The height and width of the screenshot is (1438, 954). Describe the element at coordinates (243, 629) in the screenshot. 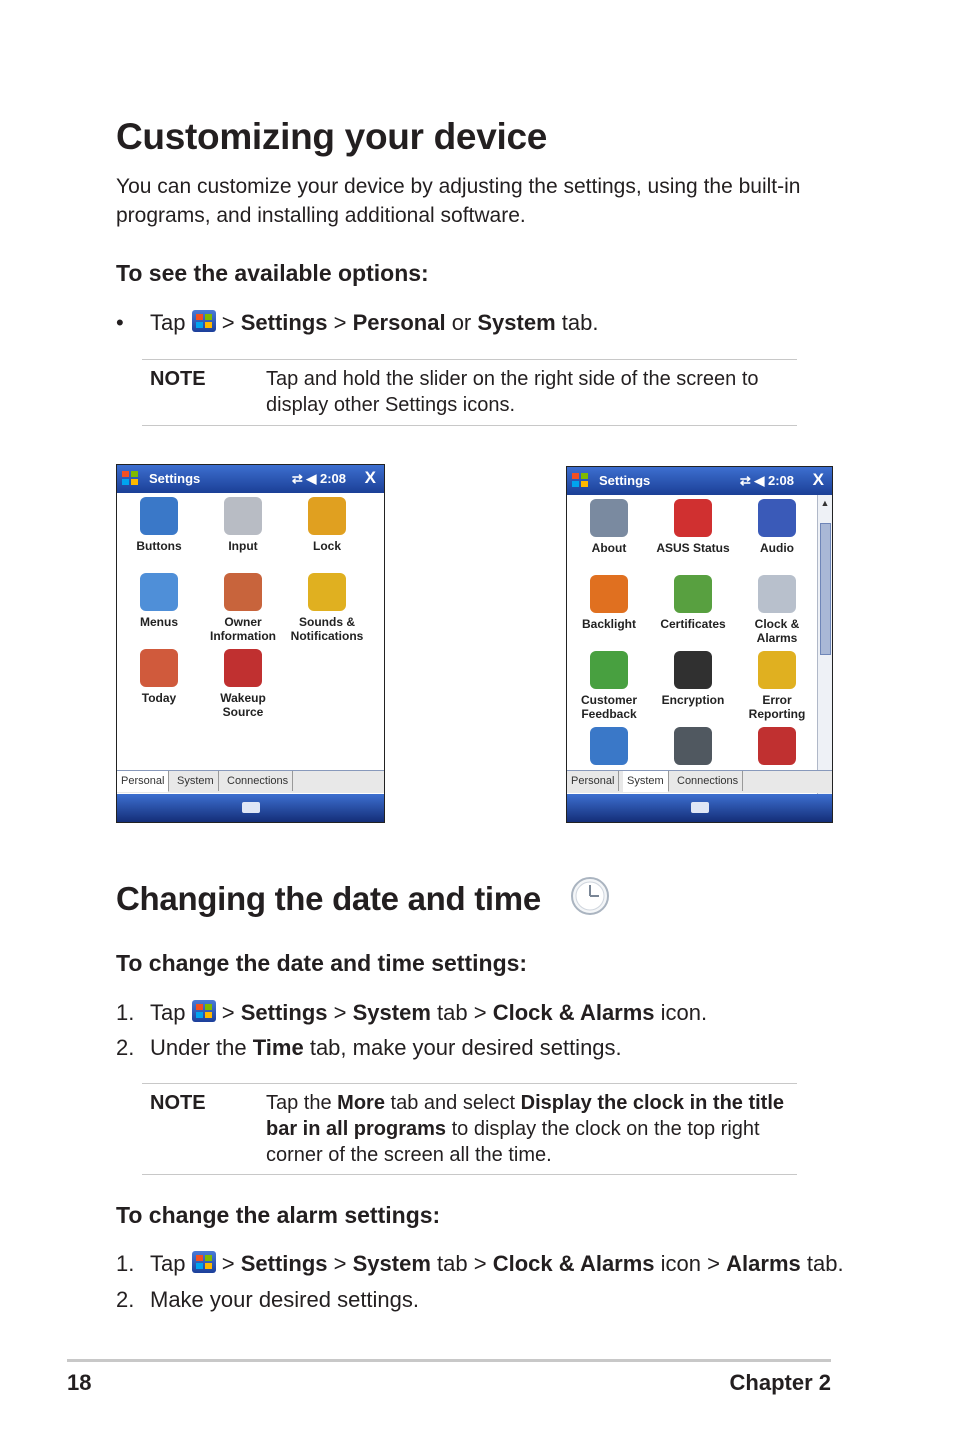

I see `settings-item-label: Owner Information` at that location.